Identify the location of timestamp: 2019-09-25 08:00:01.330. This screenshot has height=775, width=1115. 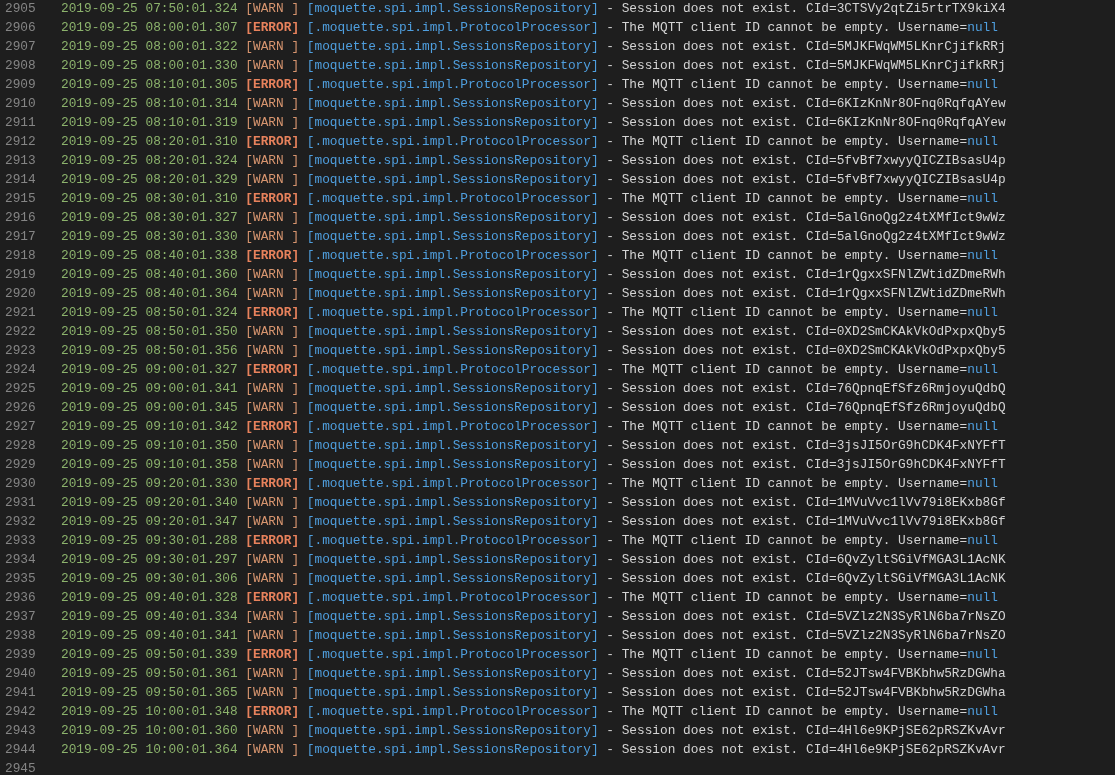
(149, 65).